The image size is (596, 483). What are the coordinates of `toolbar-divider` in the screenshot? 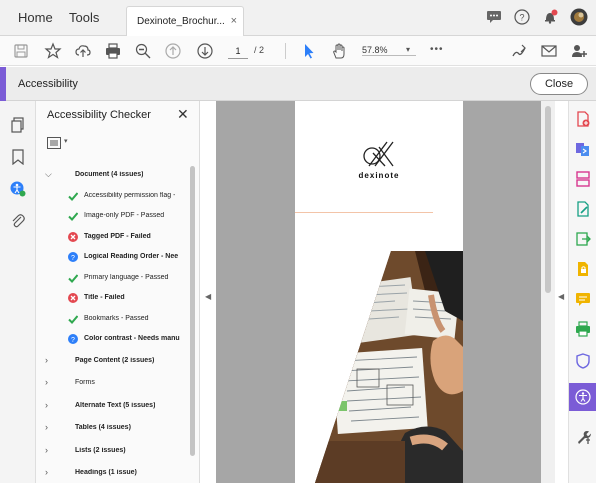 It's located at (285, 51).